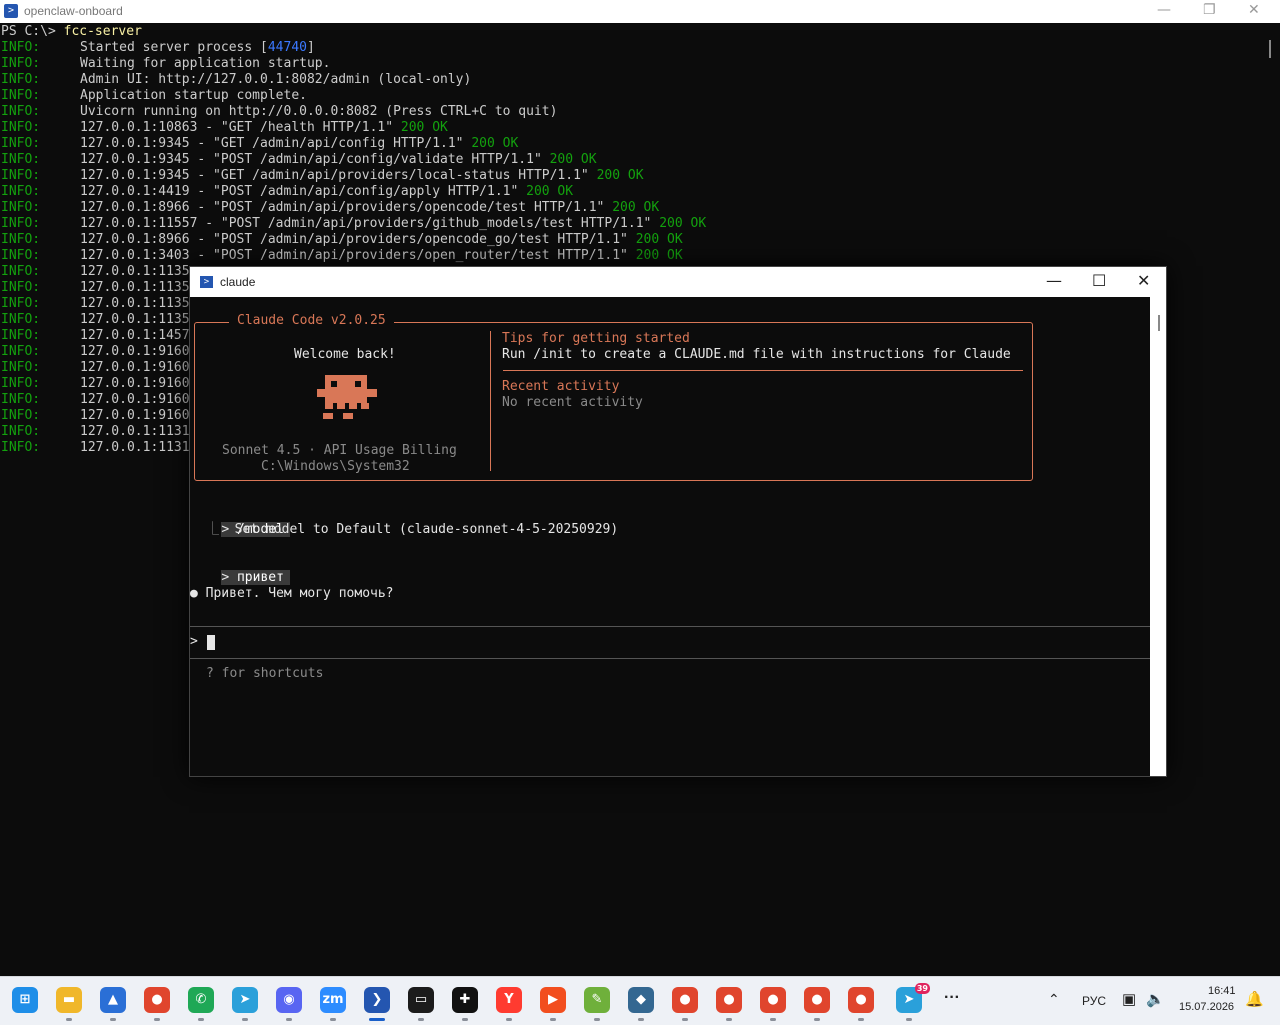  Describe the element at coordinates (773, 1000) in the screenshot. I see `chrome-icon-4: ●` at that location.